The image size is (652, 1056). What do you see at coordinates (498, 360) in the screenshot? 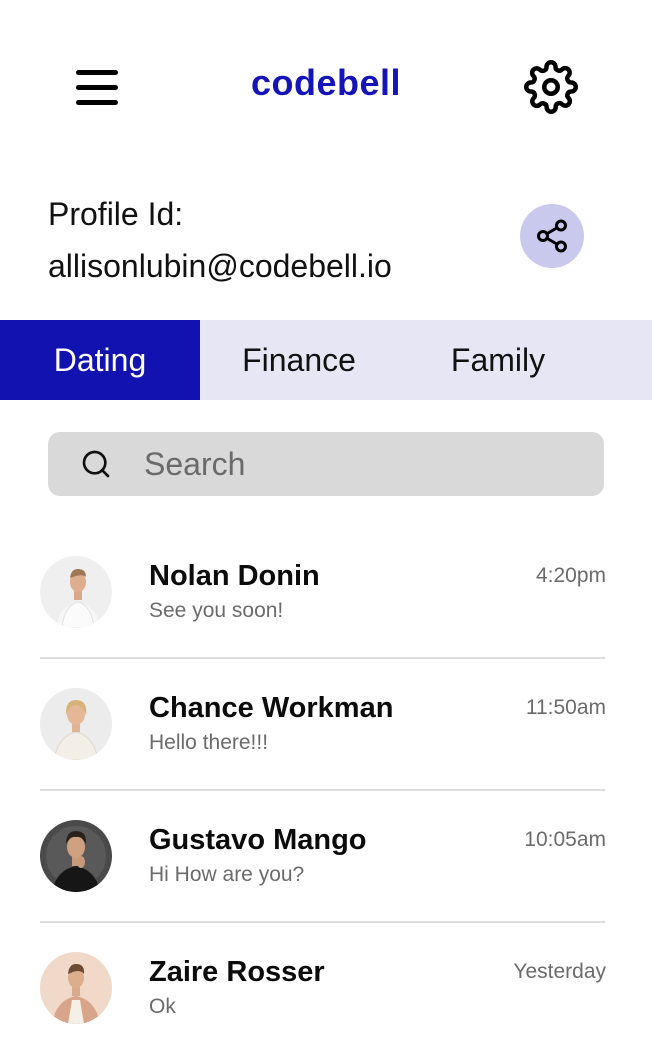
I see `tab-family: Family` at bounding box center [498, 360].